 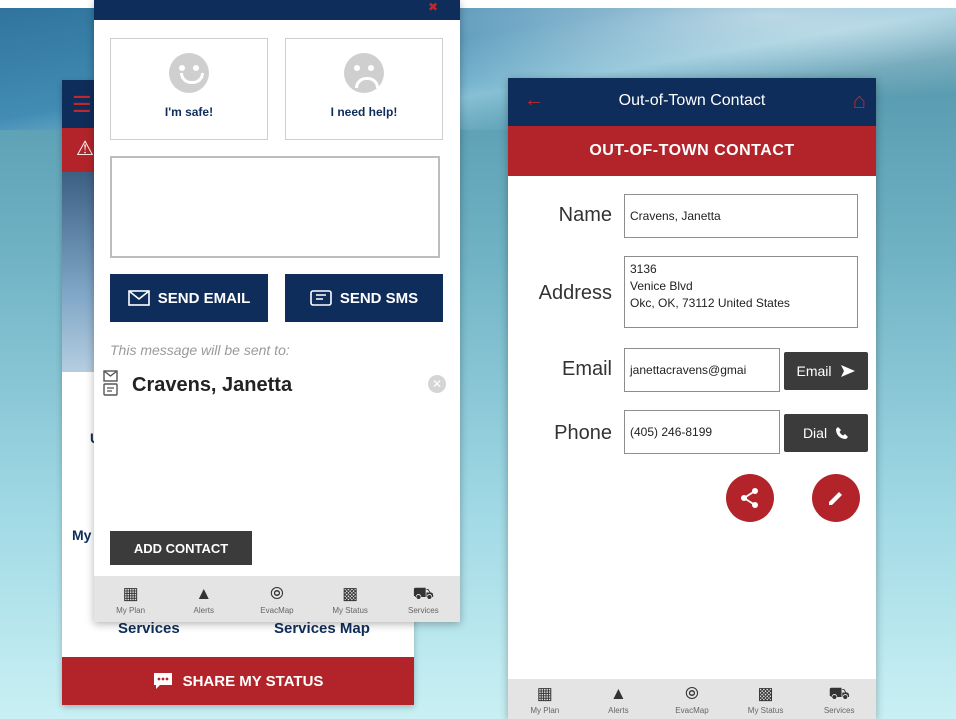 I want to click on share-icon, so click(x=749, y=498).